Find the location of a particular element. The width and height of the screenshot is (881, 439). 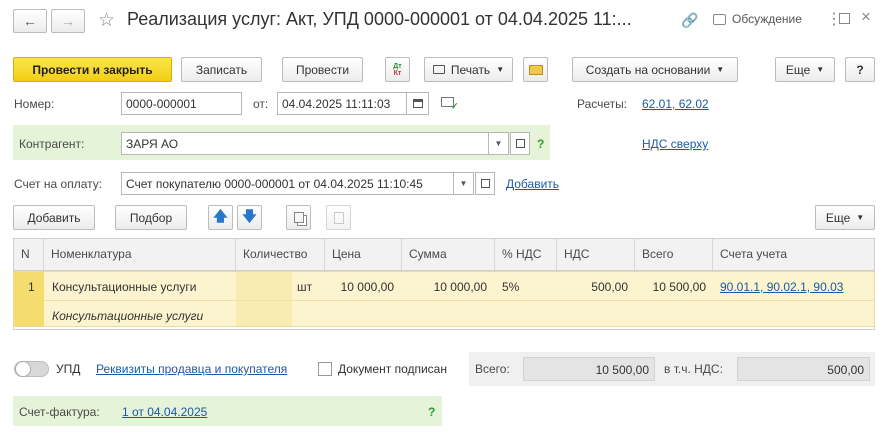

move-down-button: 🡇 is located at coordinates (249, 217).